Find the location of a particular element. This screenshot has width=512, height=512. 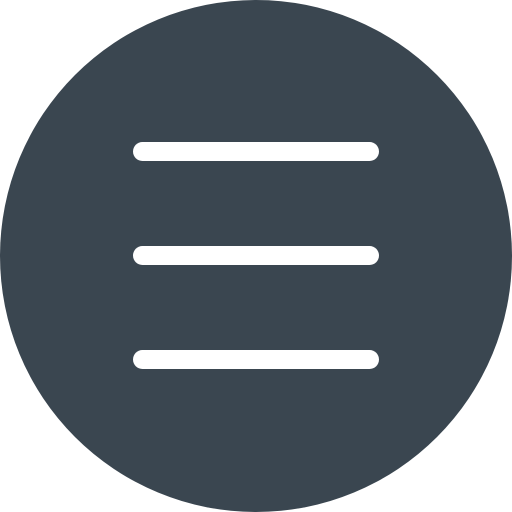

menu-line-middle is located at coordinates (256, 255).